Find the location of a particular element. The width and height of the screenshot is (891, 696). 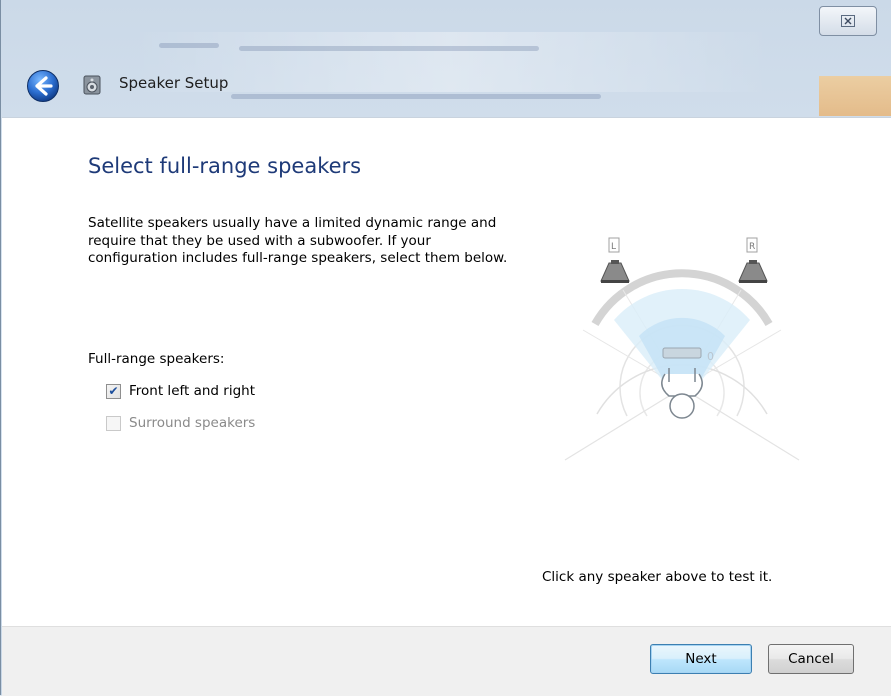

back-arrow-icon is located at coordinates (43, 86).